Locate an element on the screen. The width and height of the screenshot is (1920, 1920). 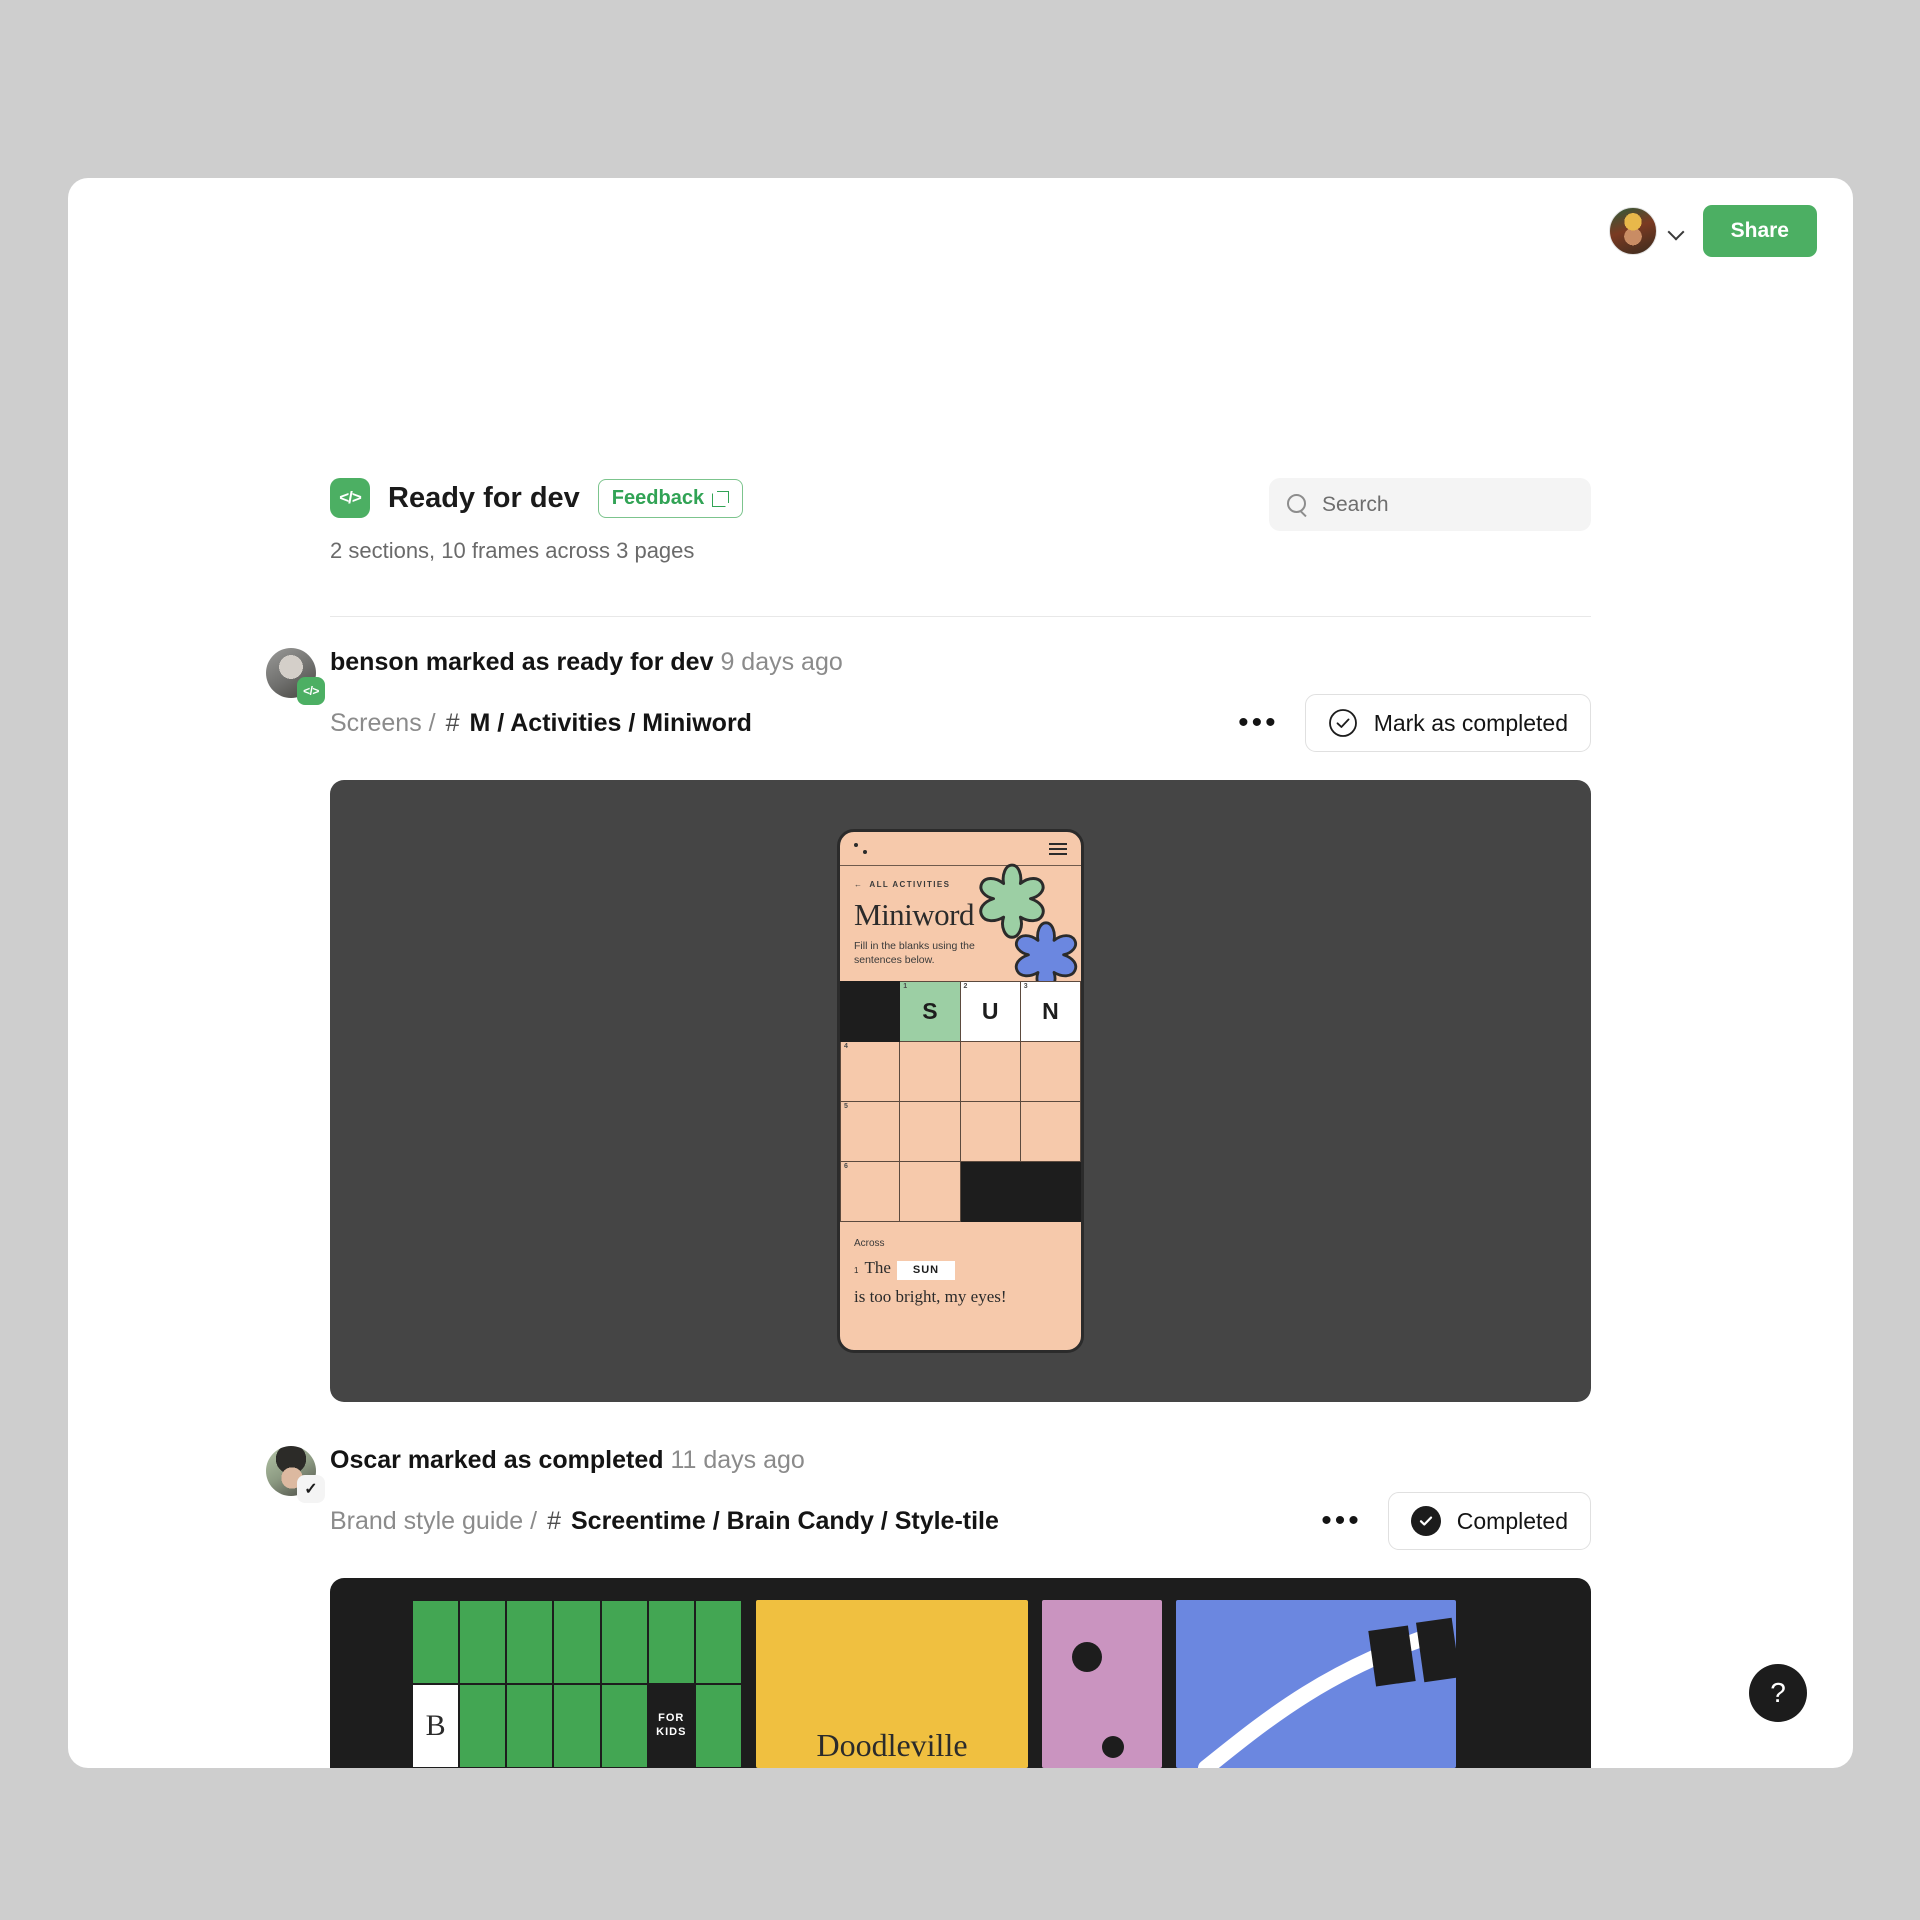
arrow-left-icon: ← is located at coordinates (859, 884).